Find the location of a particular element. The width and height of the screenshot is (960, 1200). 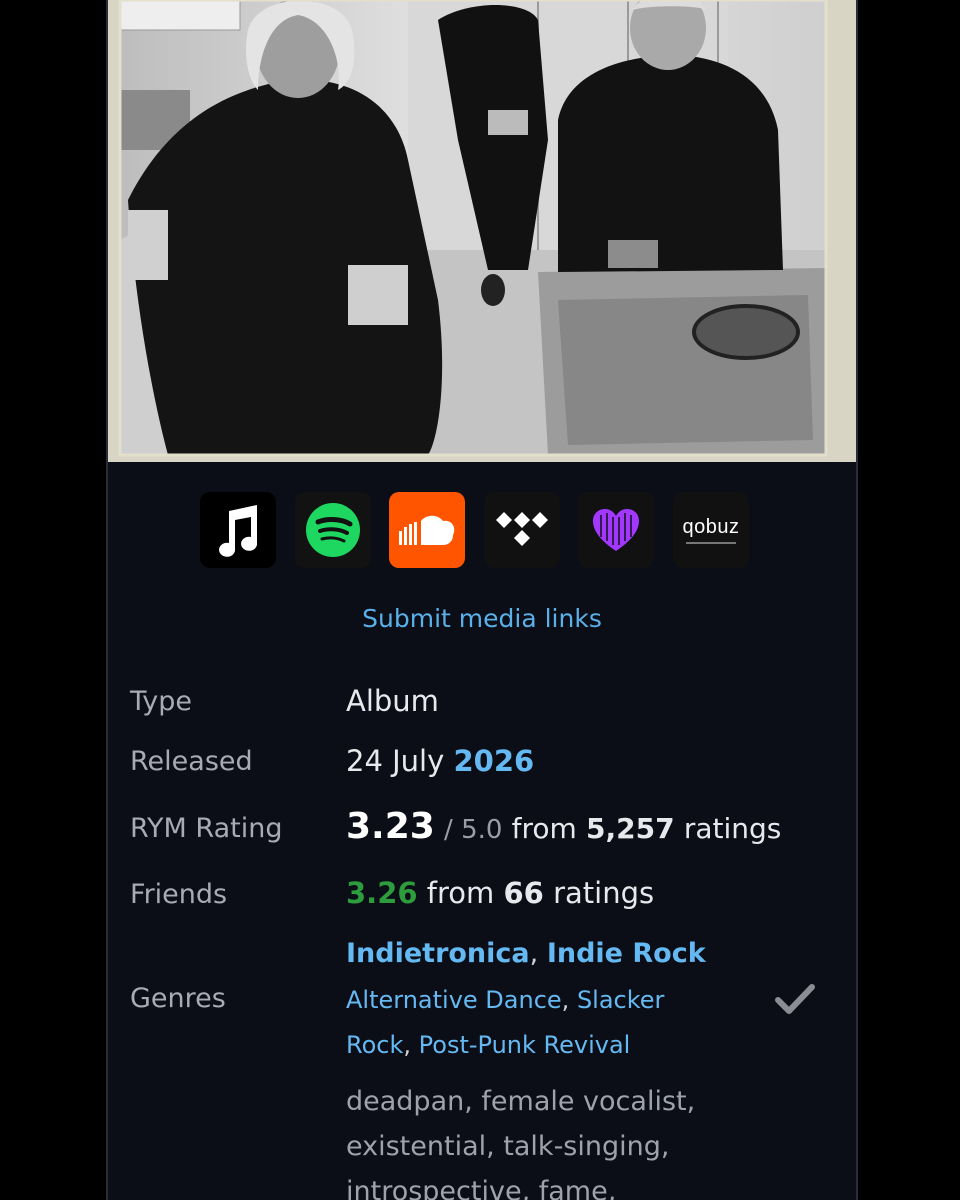

released-label: Released is located at coordinates (191, 761).